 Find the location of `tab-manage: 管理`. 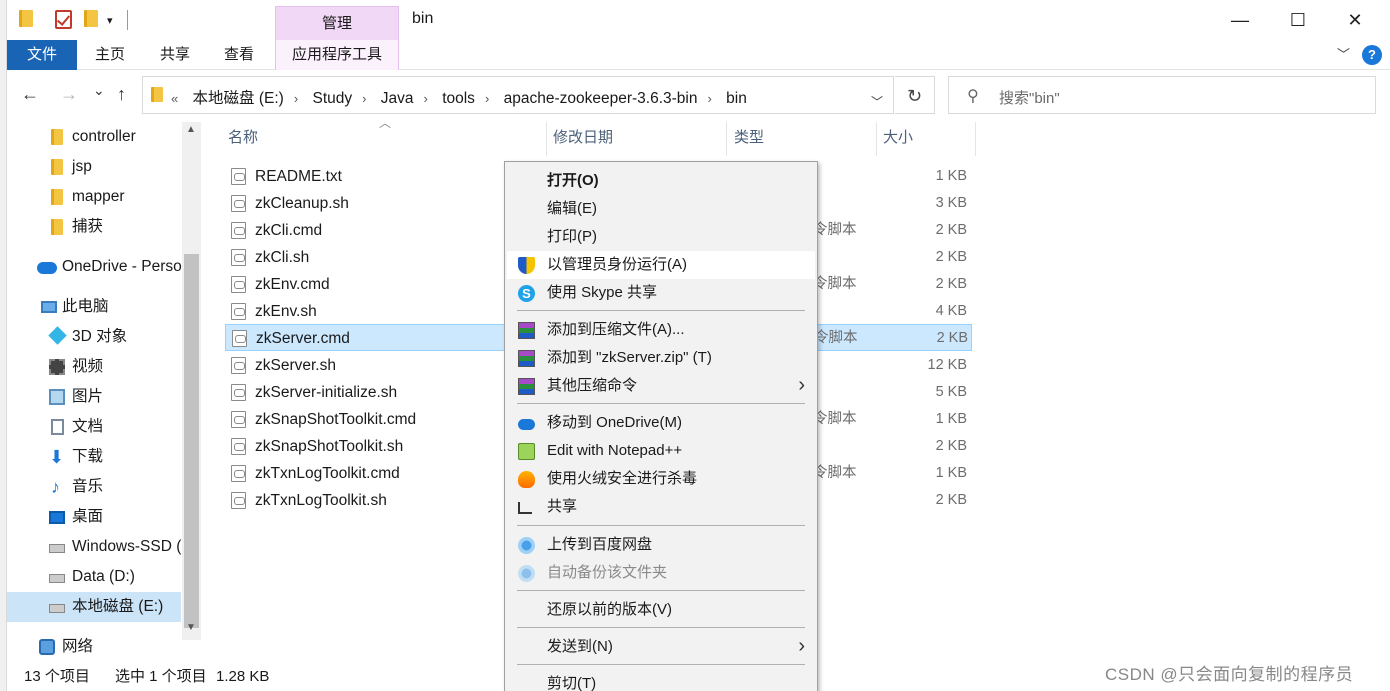

tab-manage: 管理 is located at coordinates (337, 23).